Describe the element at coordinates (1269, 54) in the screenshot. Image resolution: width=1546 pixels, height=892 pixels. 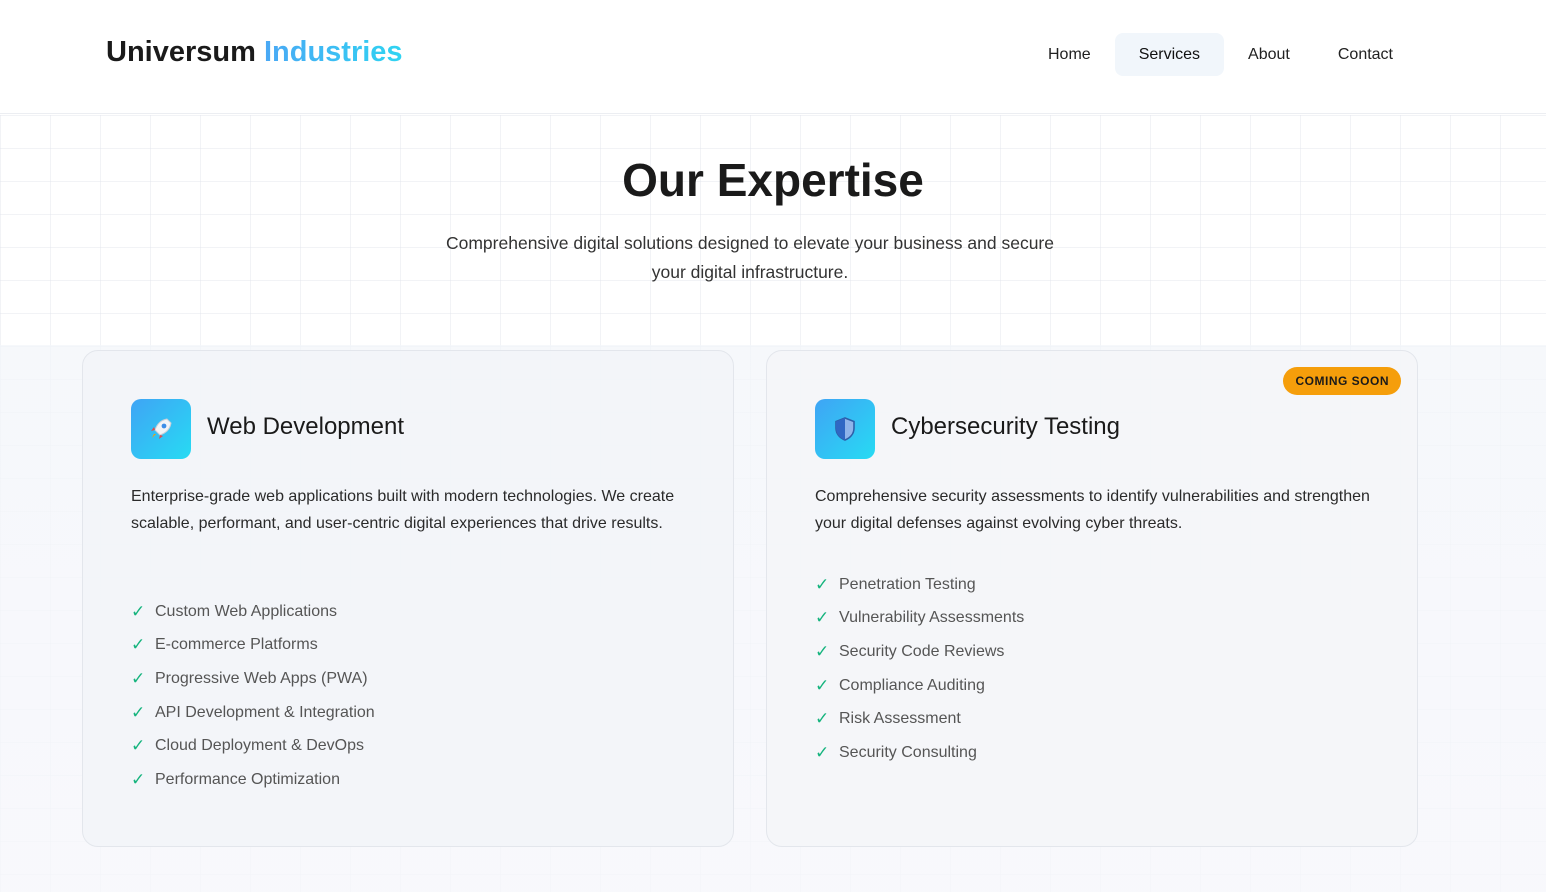
I see `nav-about: About` at that location.